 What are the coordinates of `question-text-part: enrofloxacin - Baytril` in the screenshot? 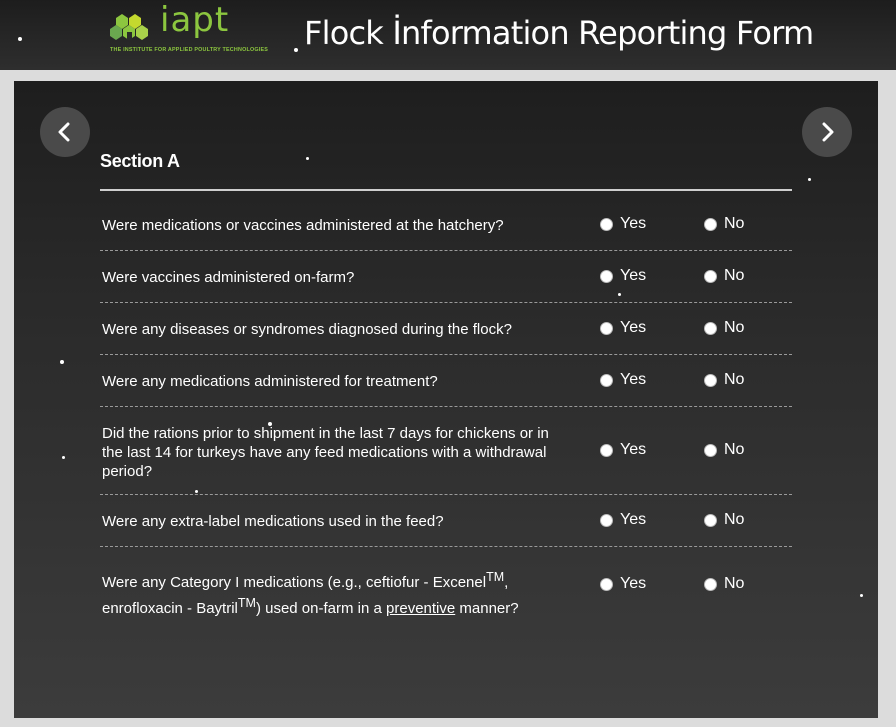 It's located at (170, 608).